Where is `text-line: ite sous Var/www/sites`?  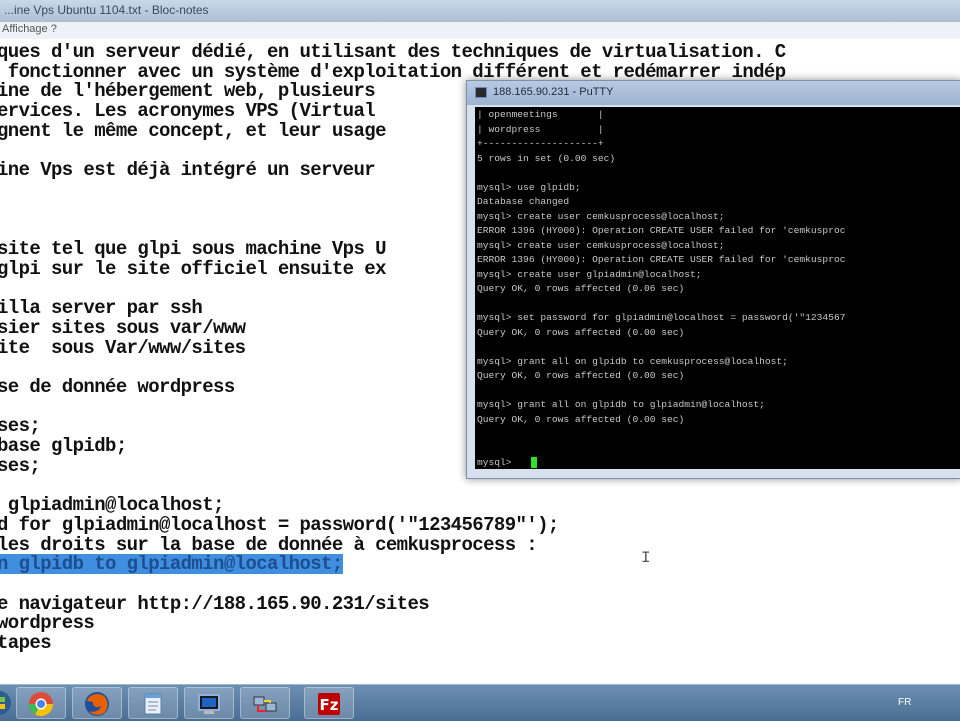 text-line: ite sous Var/www/sites is located at coordinates (123, 347).